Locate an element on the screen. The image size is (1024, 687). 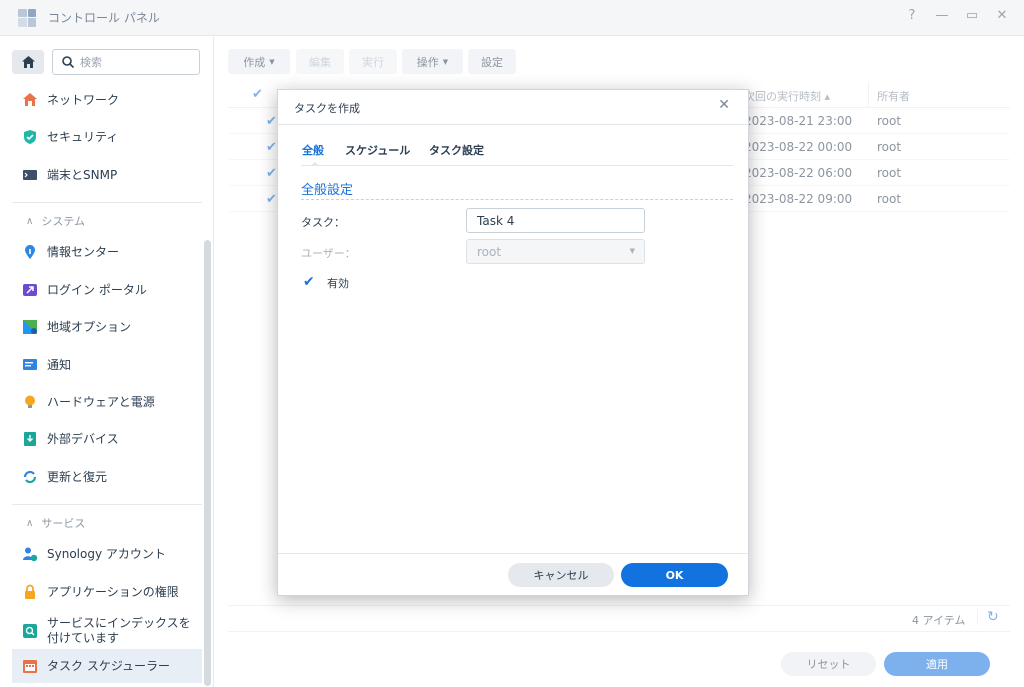
tab-task-settings: タスク設定 is located at coordinates (456, 150).